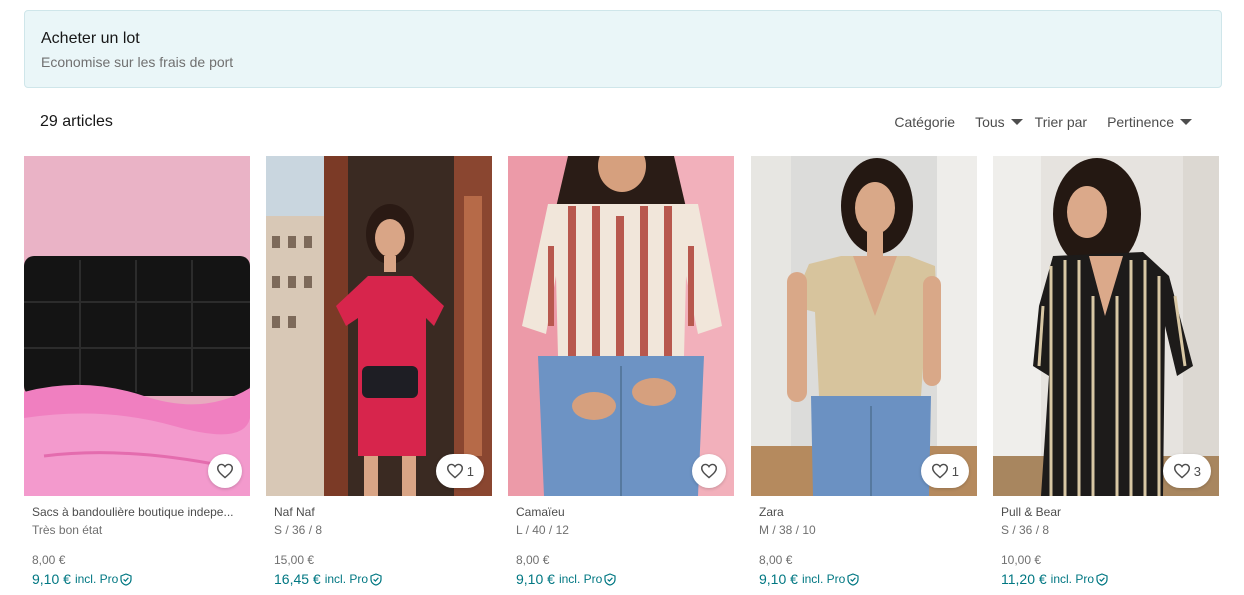 This screenshot has width=1244, height=595. I want to click on sort-dropdown: Pertinence, so click(1149, 122).